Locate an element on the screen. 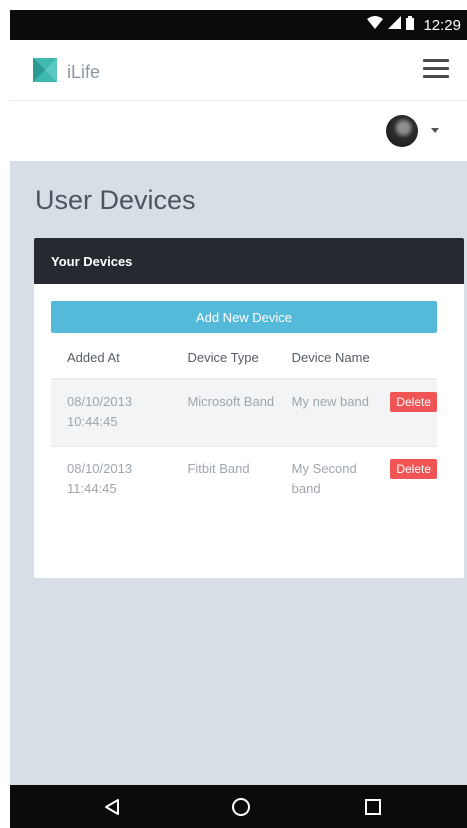  panel-header: Your Devices is located at coordinates (249, 261).